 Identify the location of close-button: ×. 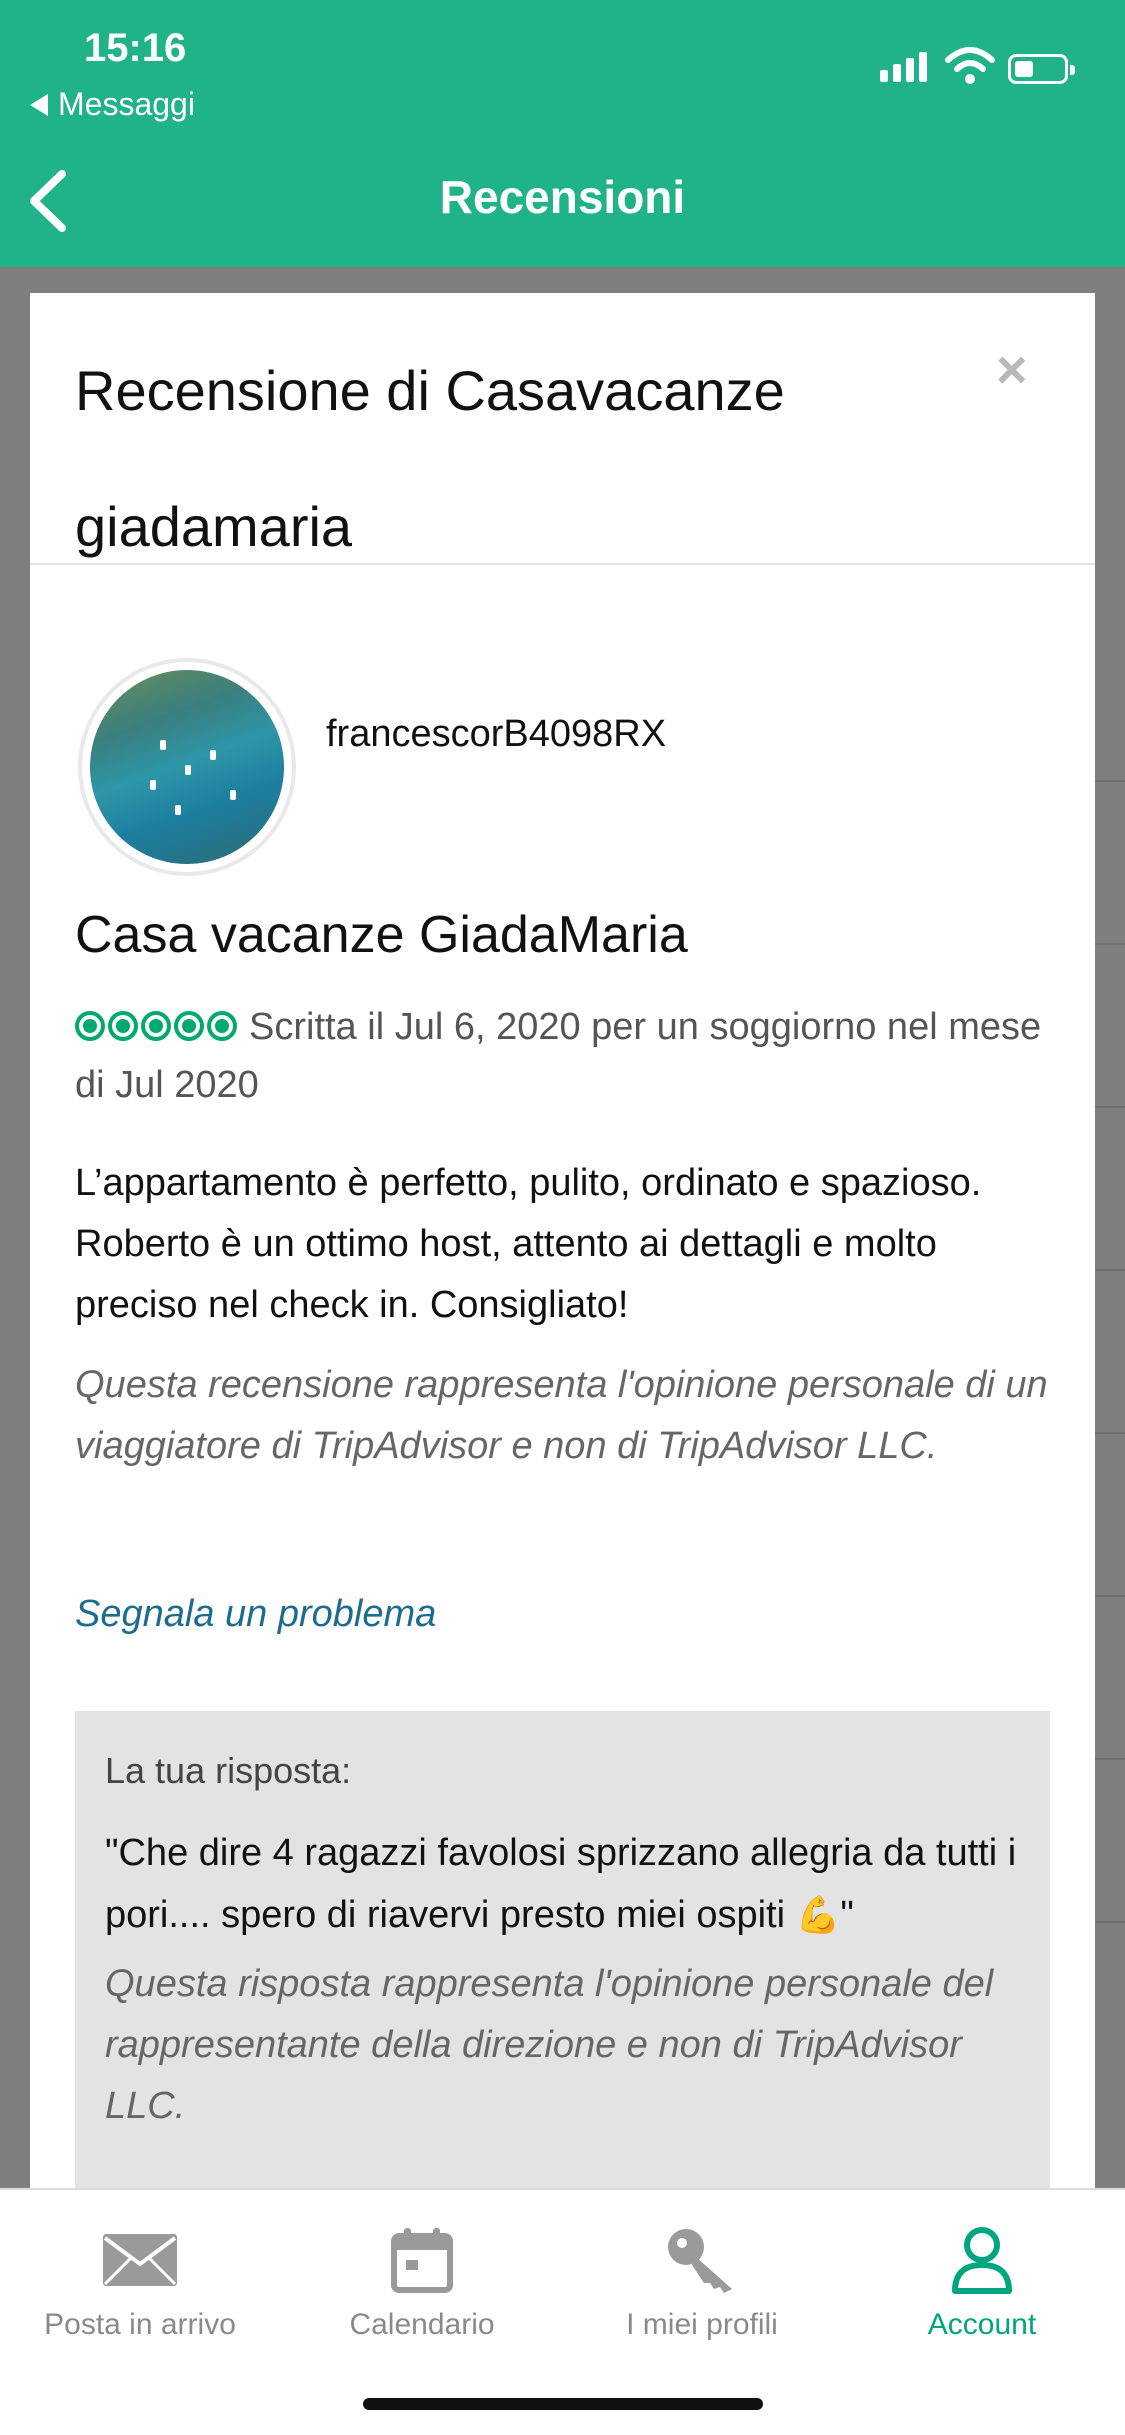
(1012, 370).